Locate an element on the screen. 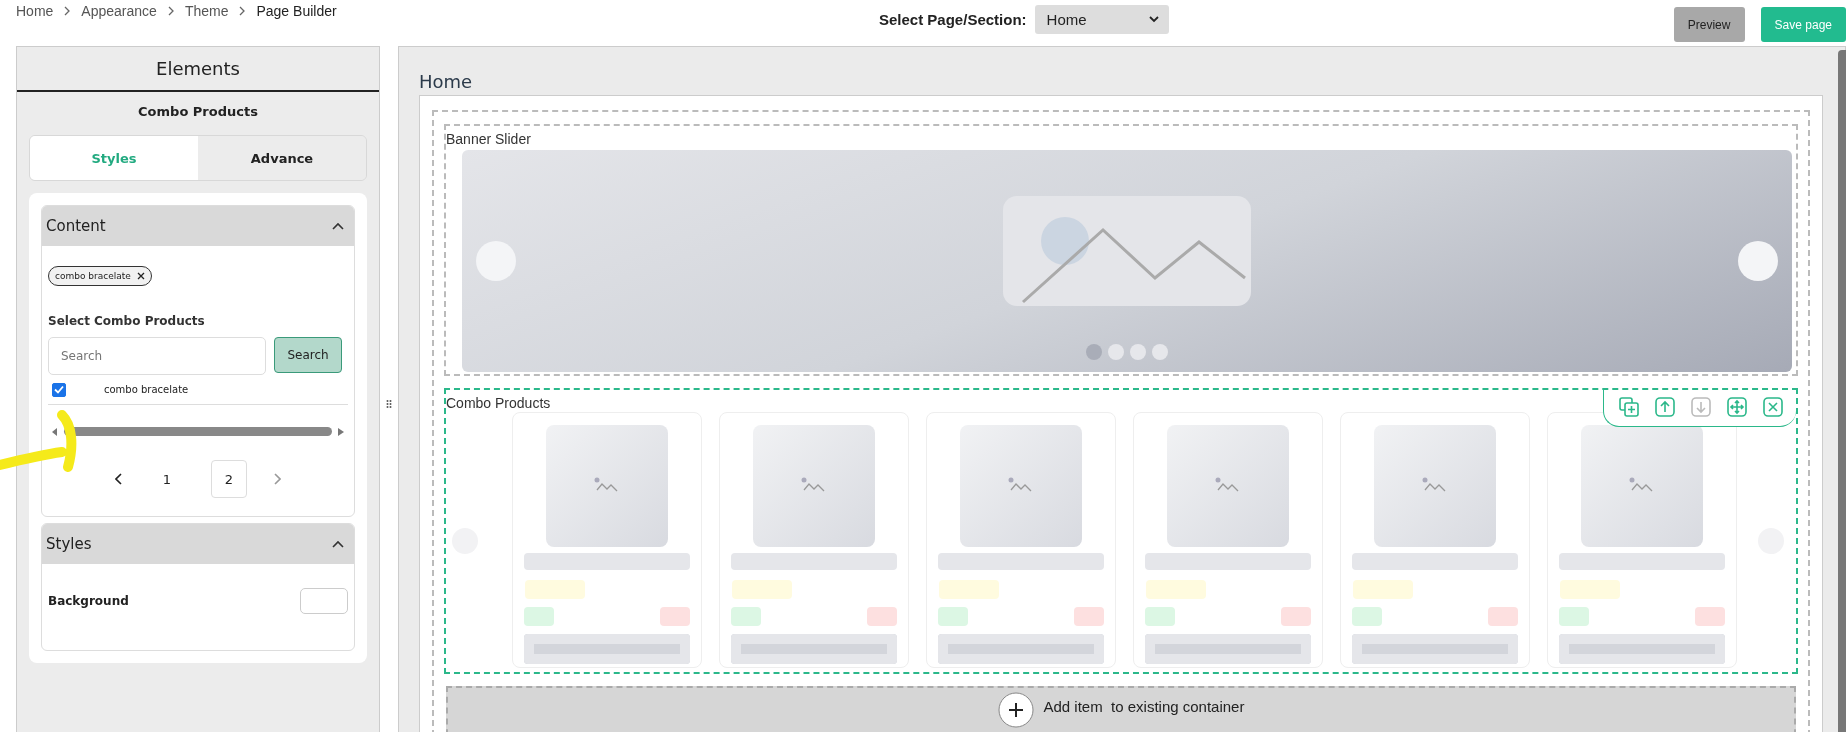 The height and width of the screenshot is (732, 1846). add-item-bar: Add item to existing container is located at coordinates (1121, 709).